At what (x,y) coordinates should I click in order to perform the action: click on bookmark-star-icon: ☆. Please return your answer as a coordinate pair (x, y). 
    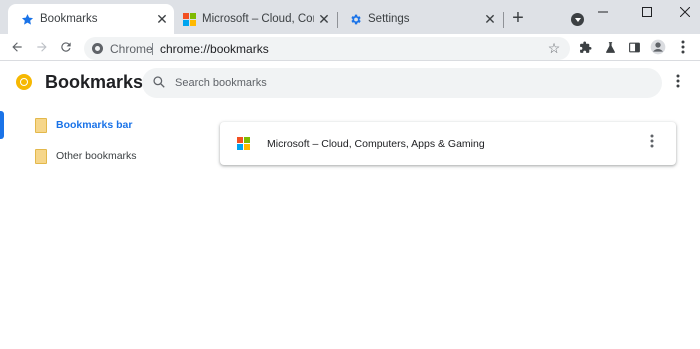
    Looking at the image, I should click on (554, 48).